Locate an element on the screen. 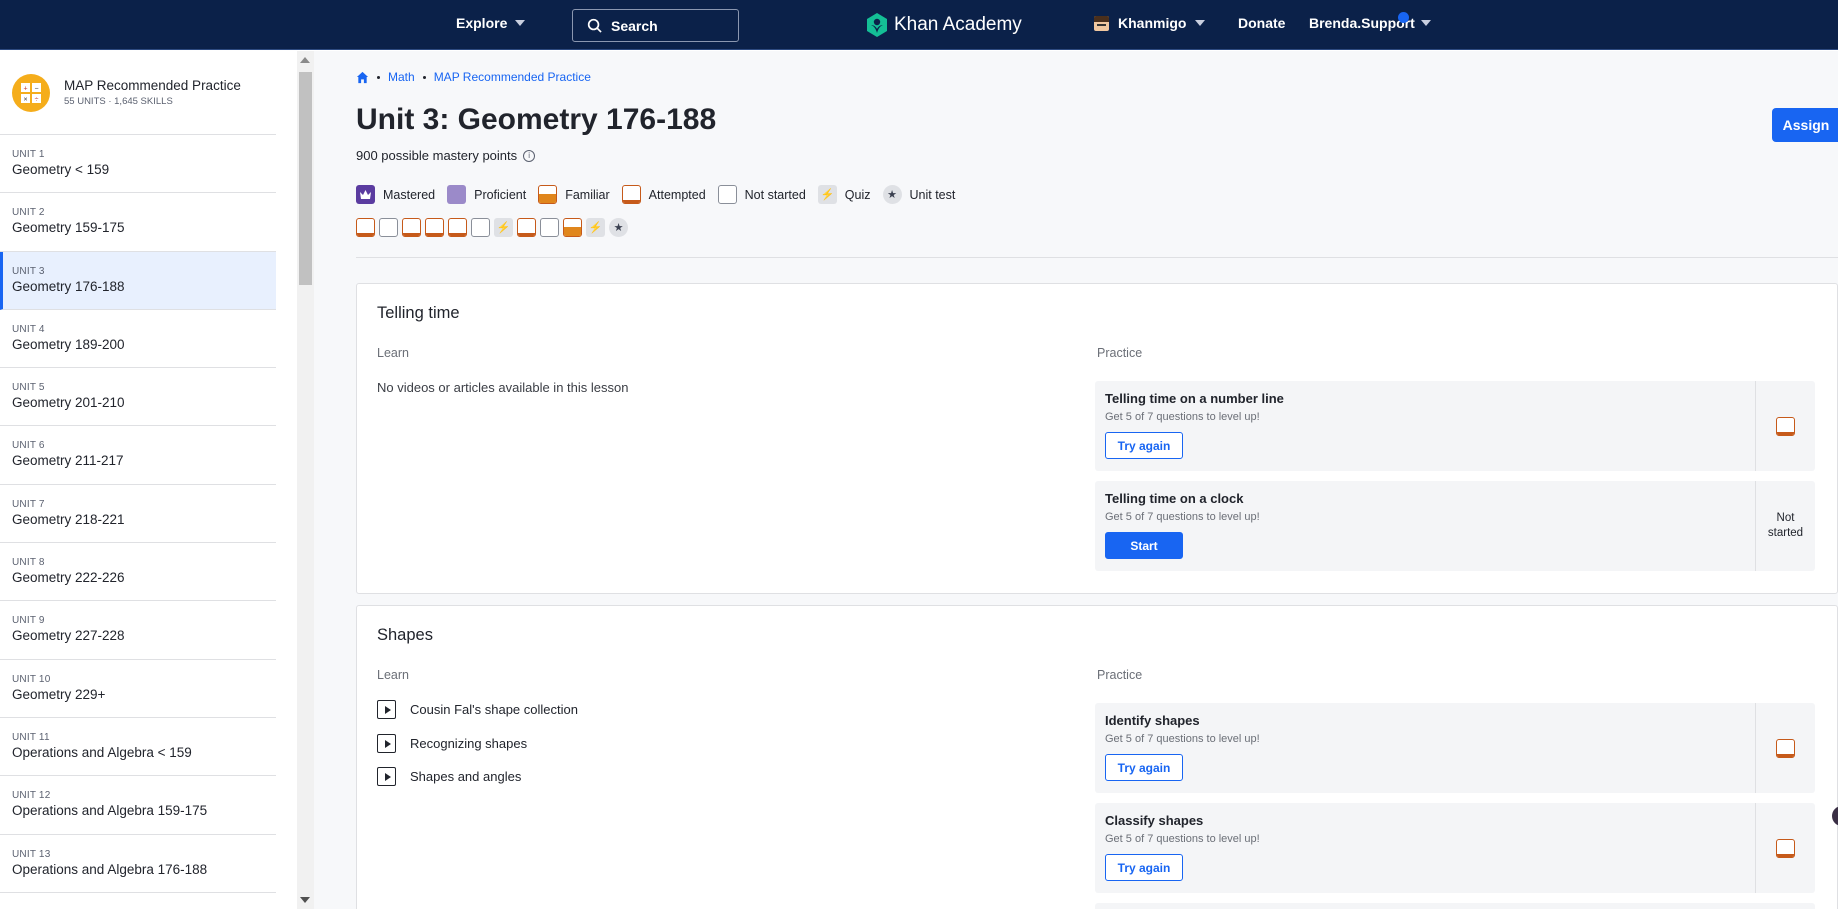 The height and width of the screenshot is (909, 1838). khan-leaf-icon is located at coordinates (877, 25).